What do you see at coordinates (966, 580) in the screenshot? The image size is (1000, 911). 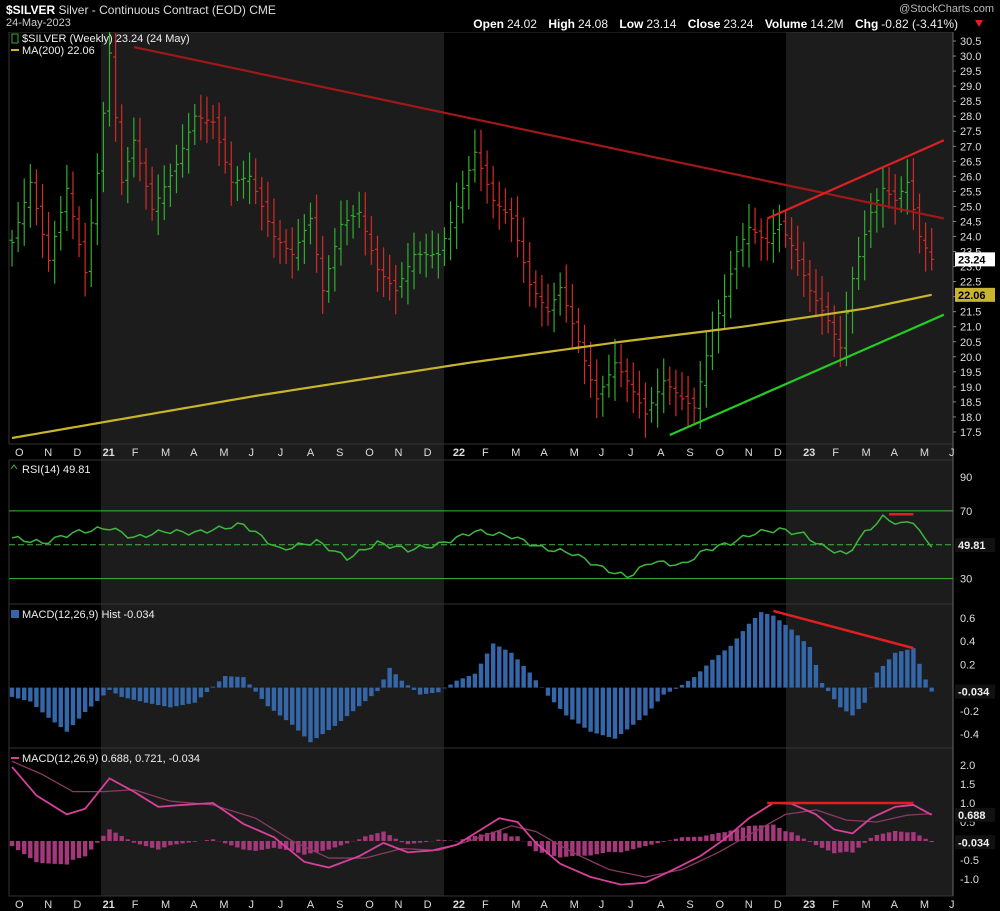 I see `rsi-tick-label: 30` at bounding box center [966, 580].